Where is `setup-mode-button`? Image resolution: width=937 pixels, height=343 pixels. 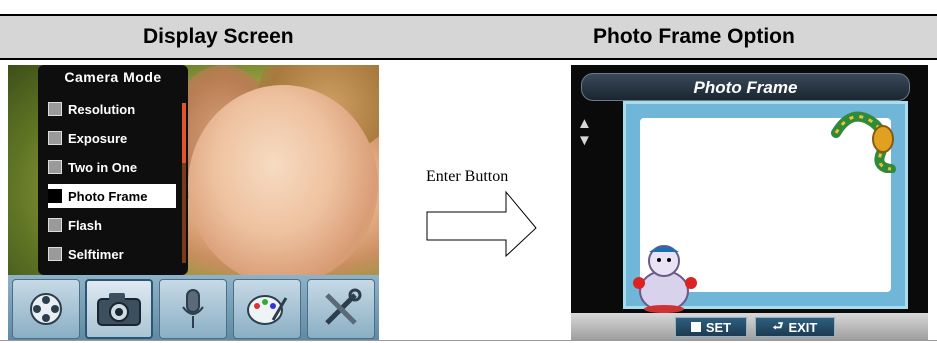 setup-mode-button is located at coordinates (341, 309).